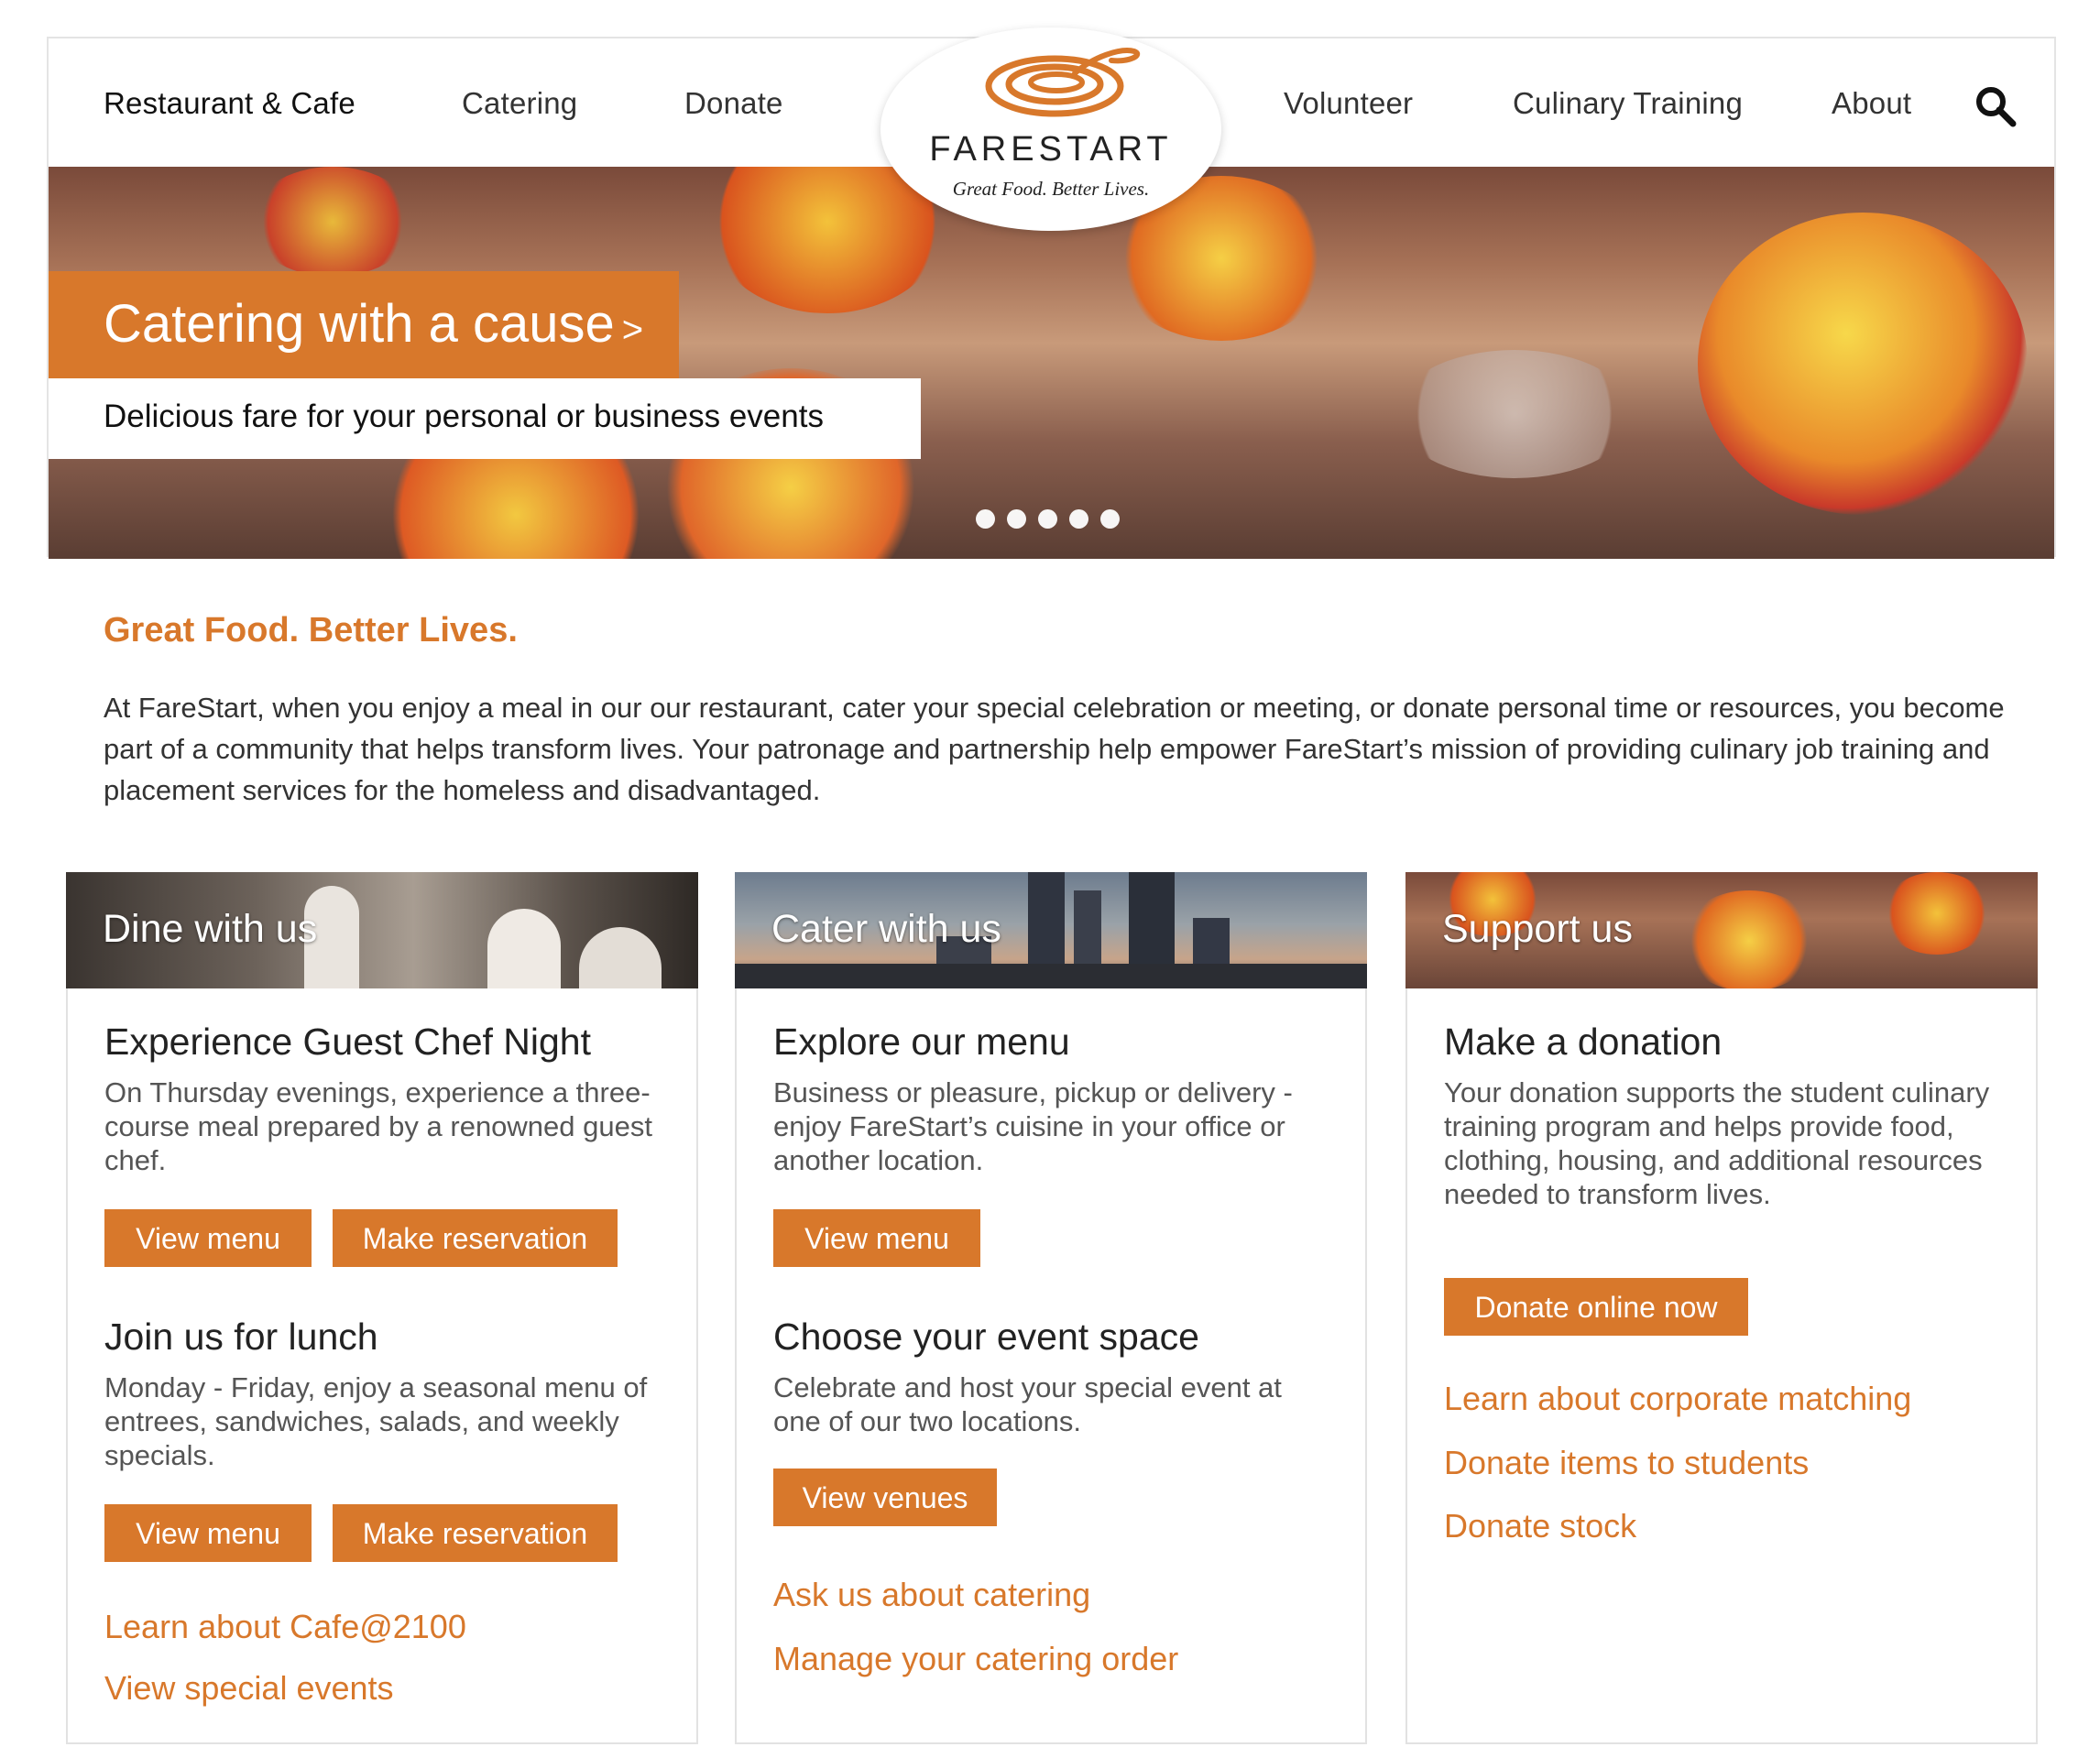 The image size is (2100, 1747). Describe the element at coordinates (885, 1497) in the screenshot. I see `view-venues-button: View venues` at that location.